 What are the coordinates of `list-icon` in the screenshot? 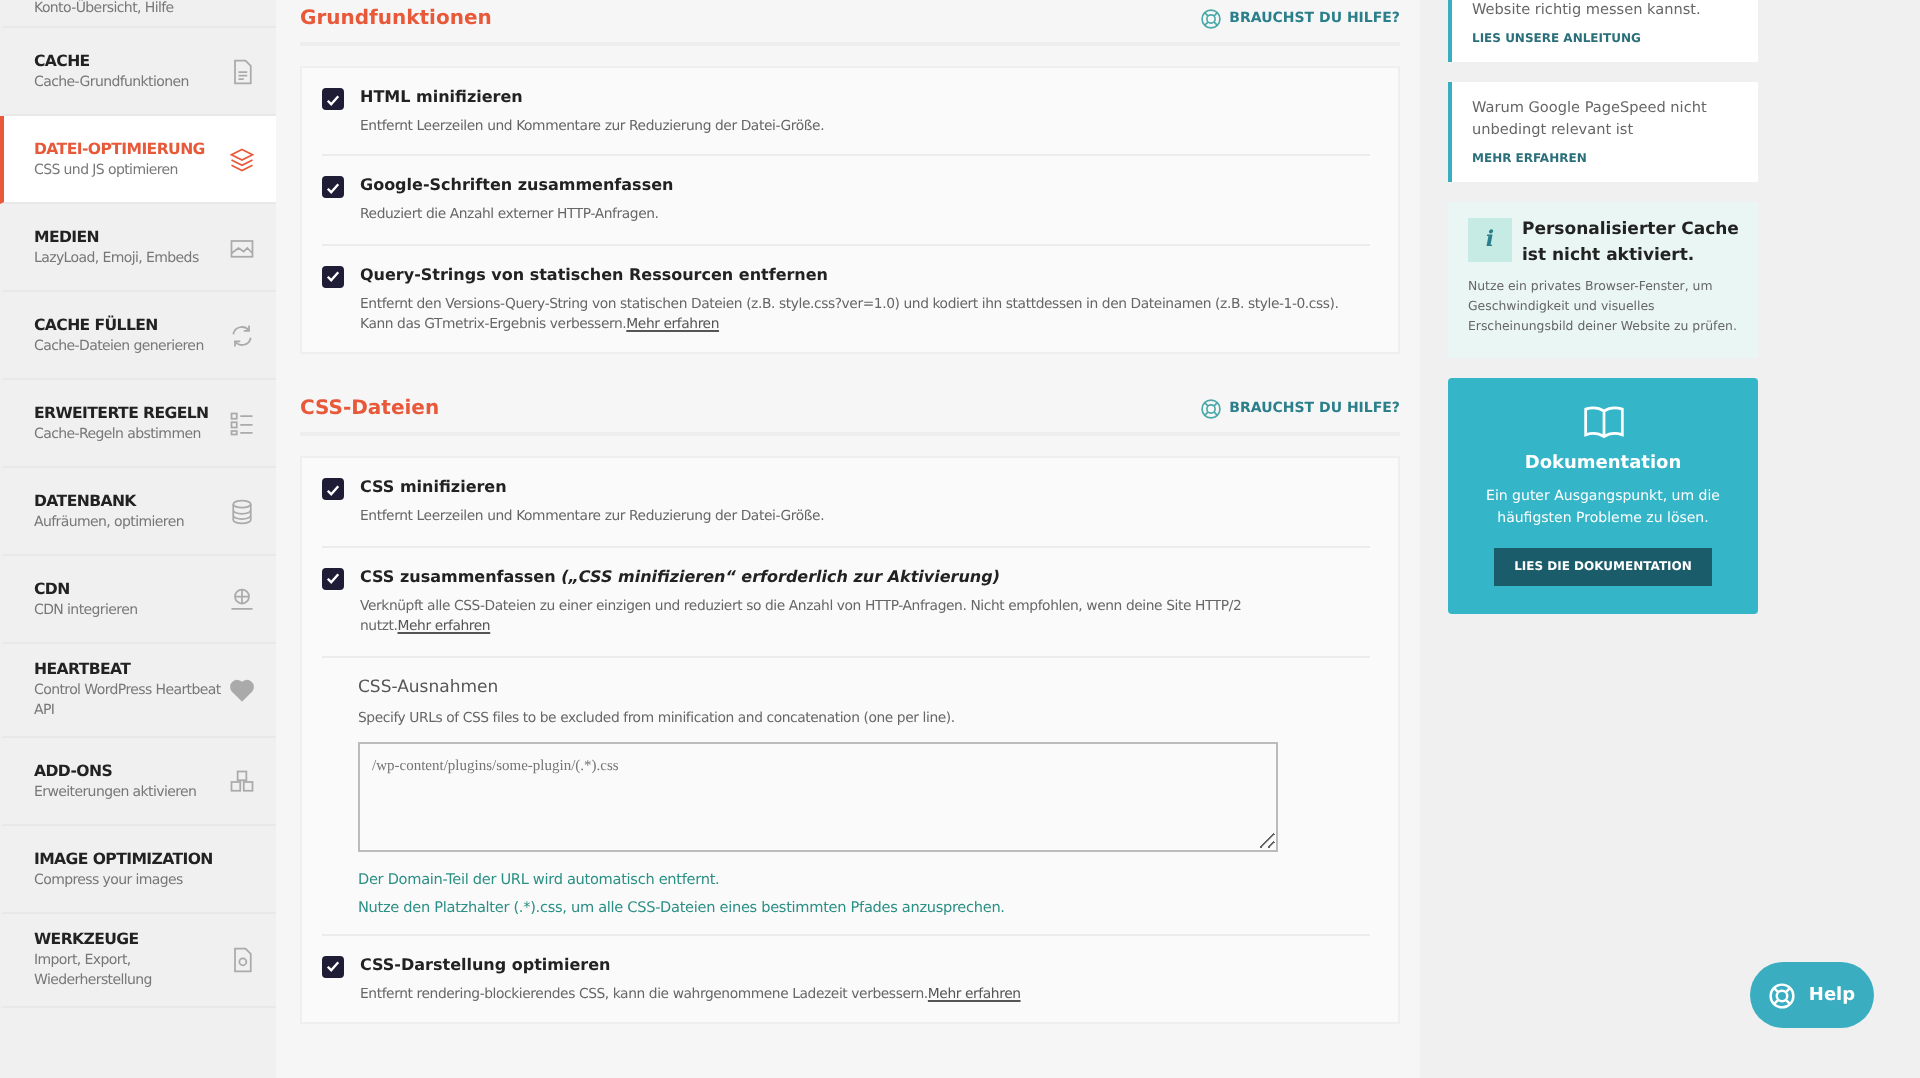 It's located at (242, 423).